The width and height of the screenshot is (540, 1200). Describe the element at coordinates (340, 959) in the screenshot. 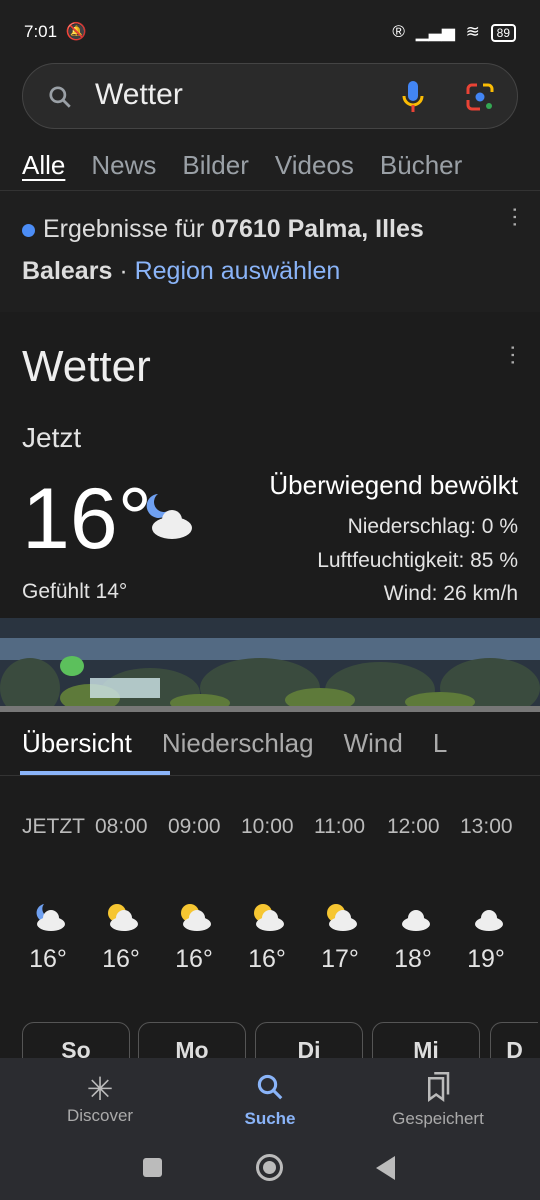

I see `hour-temp: 17°` at that location.